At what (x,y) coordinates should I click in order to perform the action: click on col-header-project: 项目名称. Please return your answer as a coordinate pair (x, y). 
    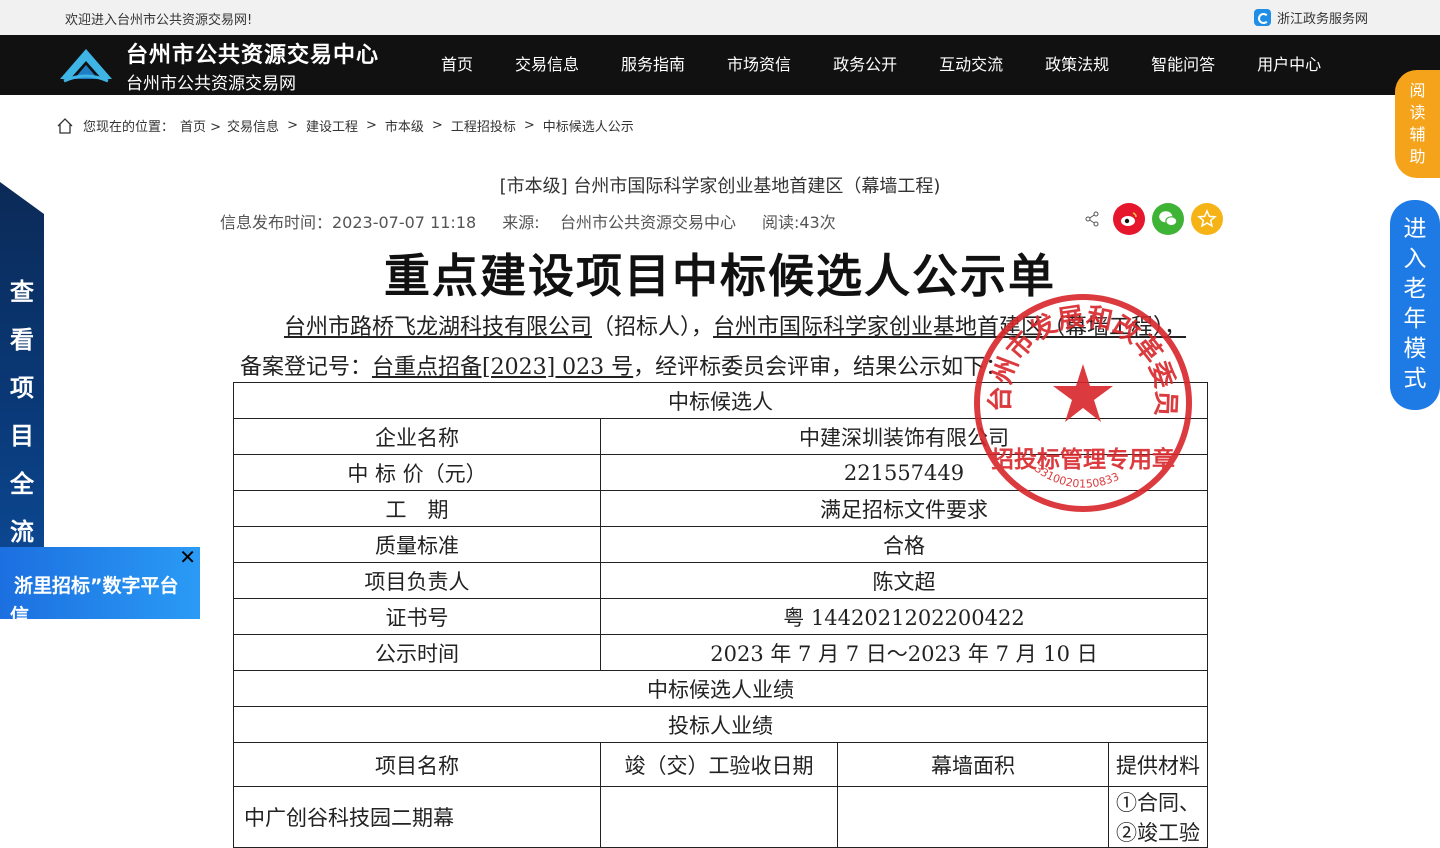
    Looking at the image, I should click on (417, 764).